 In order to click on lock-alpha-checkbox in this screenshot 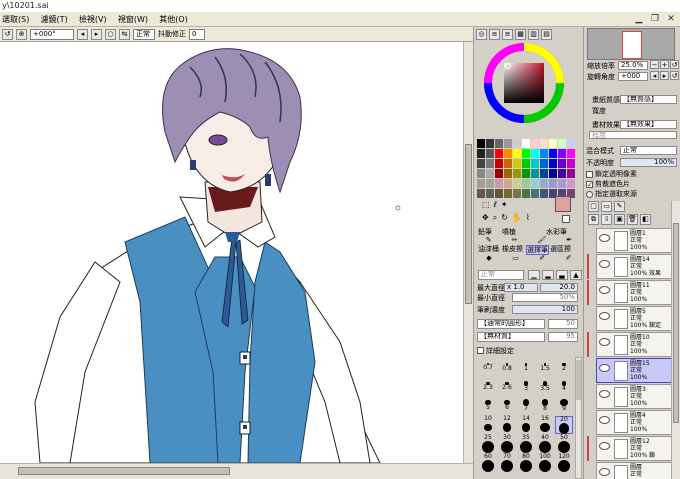, I will do `click(589, 174)`.